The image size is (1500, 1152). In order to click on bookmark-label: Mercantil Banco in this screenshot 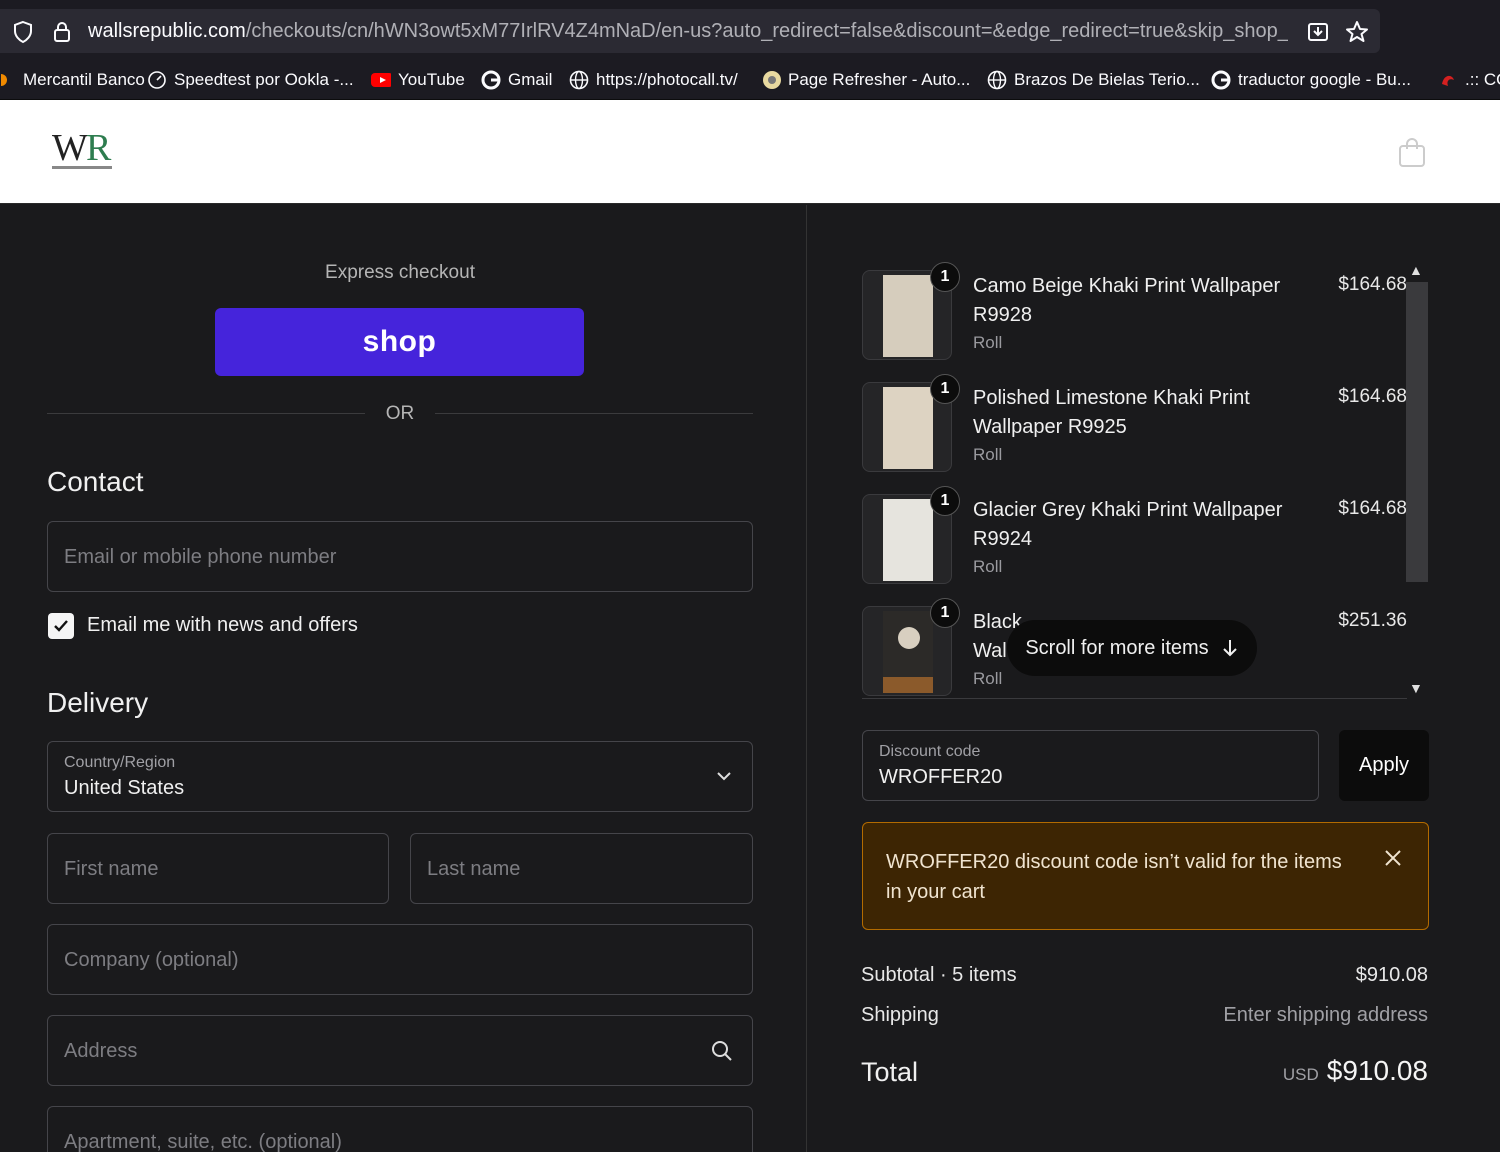, I will do `click(84, 79)`.